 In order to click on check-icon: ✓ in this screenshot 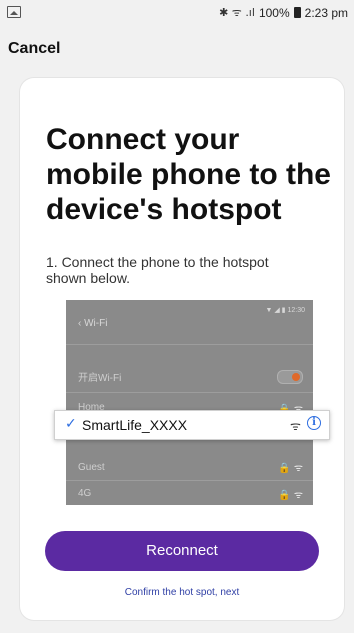, I will do `click(71, 424)`.